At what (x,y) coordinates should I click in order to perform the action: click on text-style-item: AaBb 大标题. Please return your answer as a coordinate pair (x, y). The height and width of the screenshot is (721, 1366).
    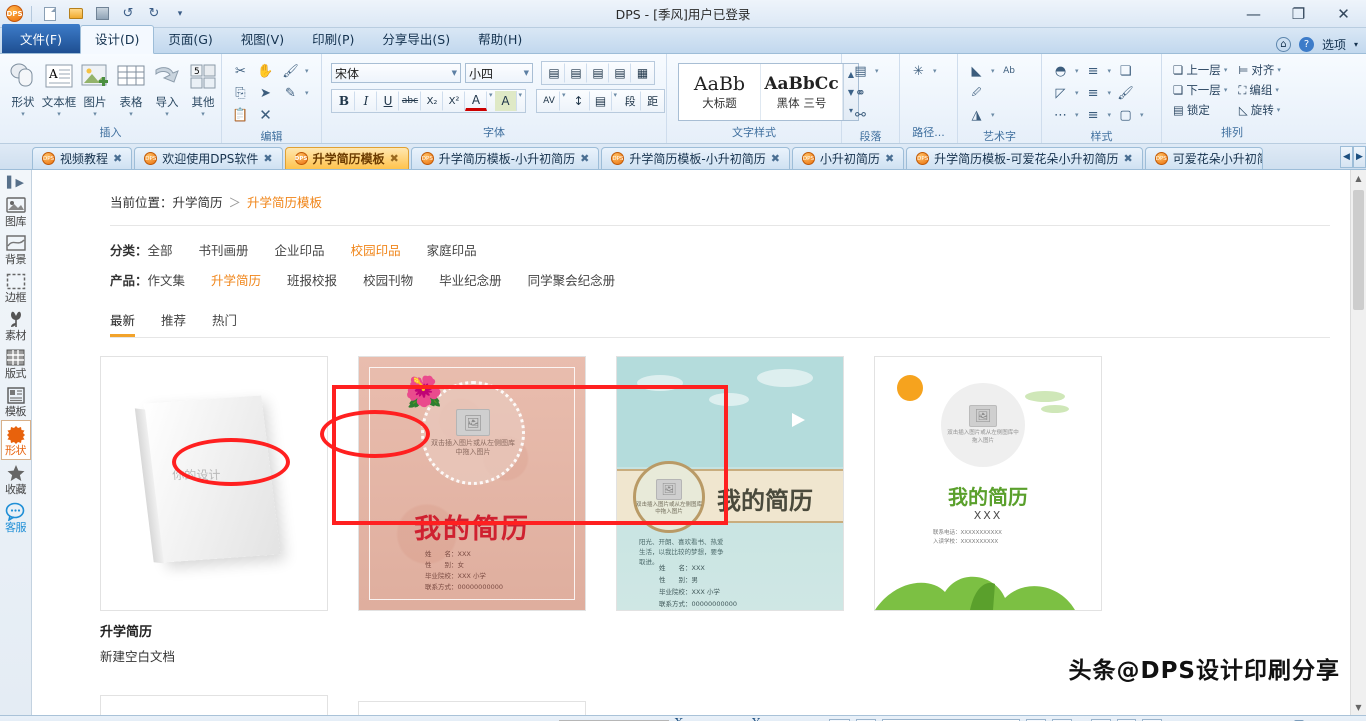
    Looking at the image, I should click on (720, 92).